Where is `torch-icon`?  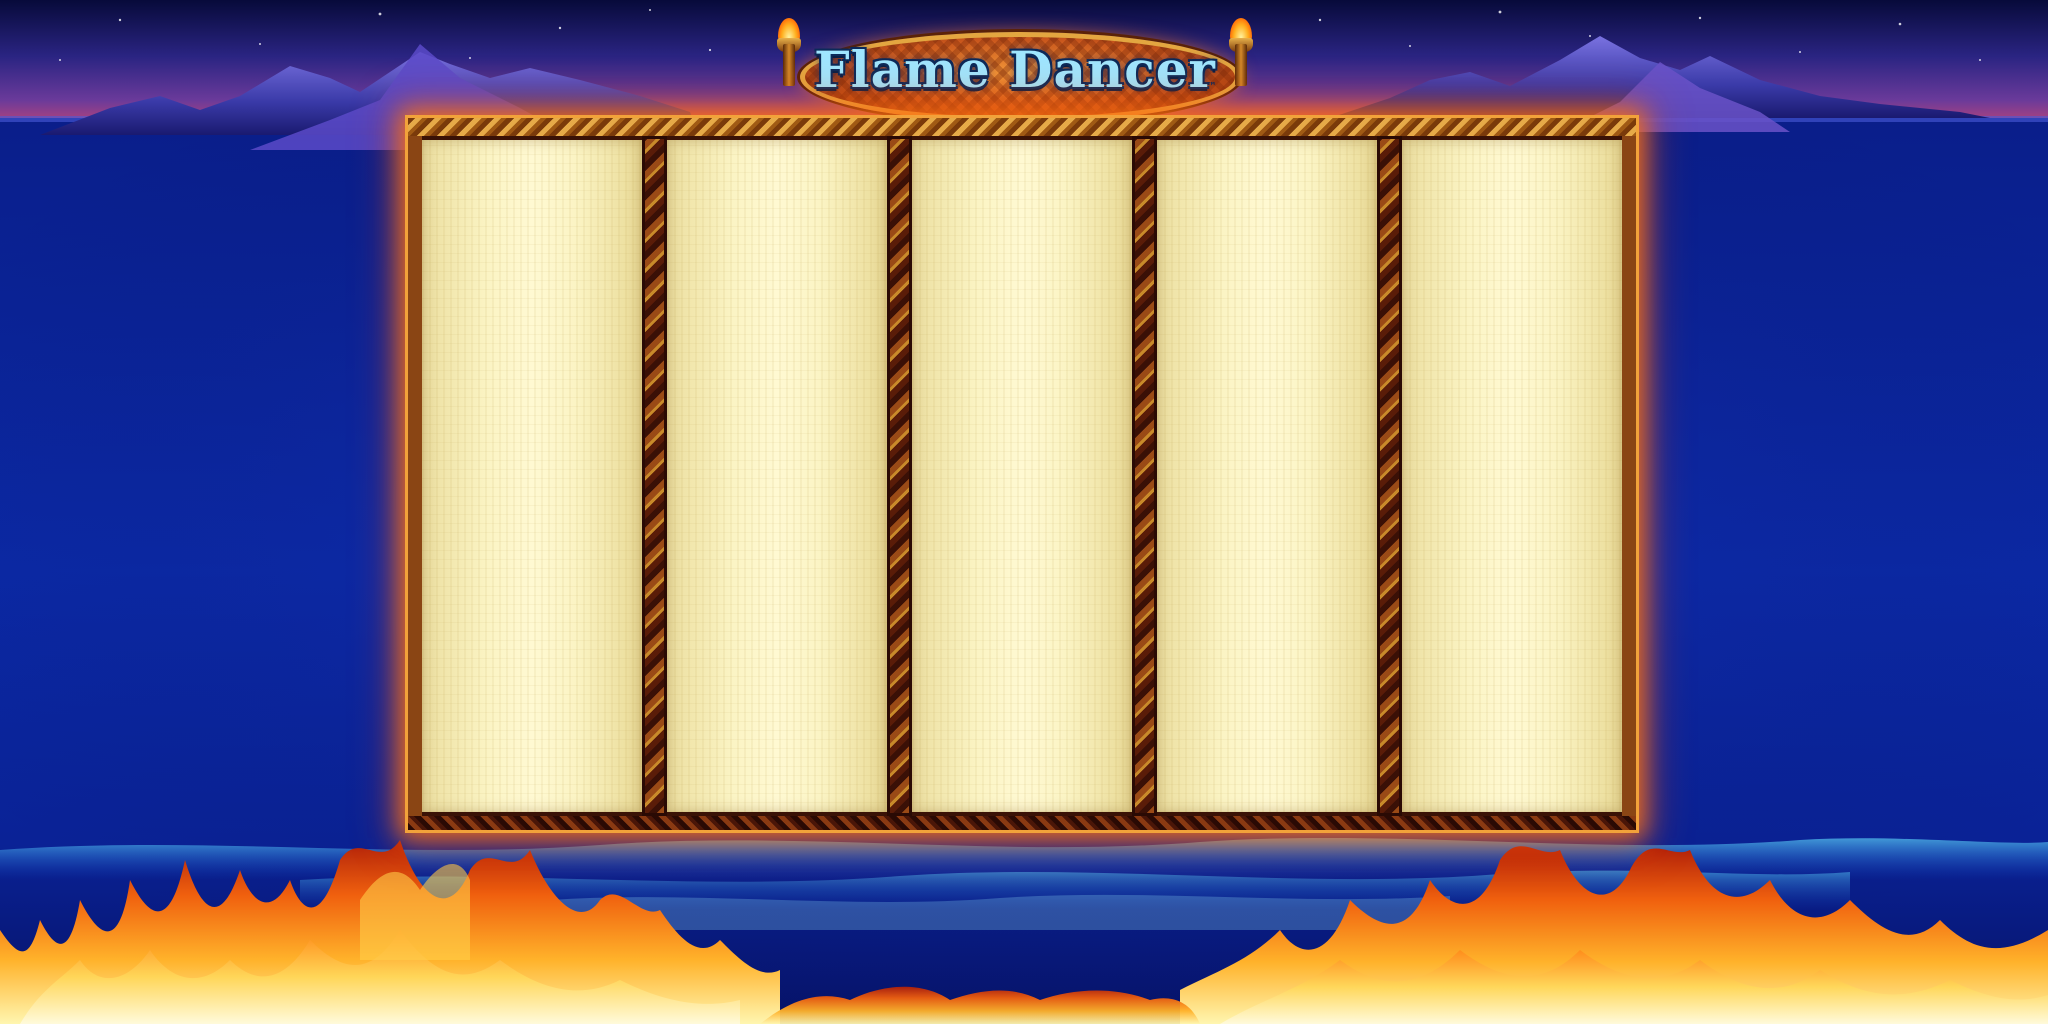
torch-icon is located at coordinates (1241, 52).